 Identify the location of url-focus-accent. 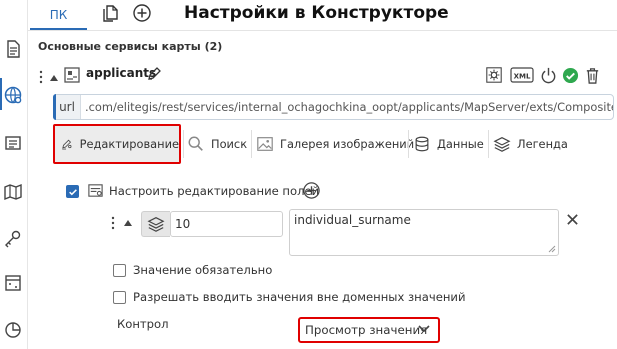
(54, 107).